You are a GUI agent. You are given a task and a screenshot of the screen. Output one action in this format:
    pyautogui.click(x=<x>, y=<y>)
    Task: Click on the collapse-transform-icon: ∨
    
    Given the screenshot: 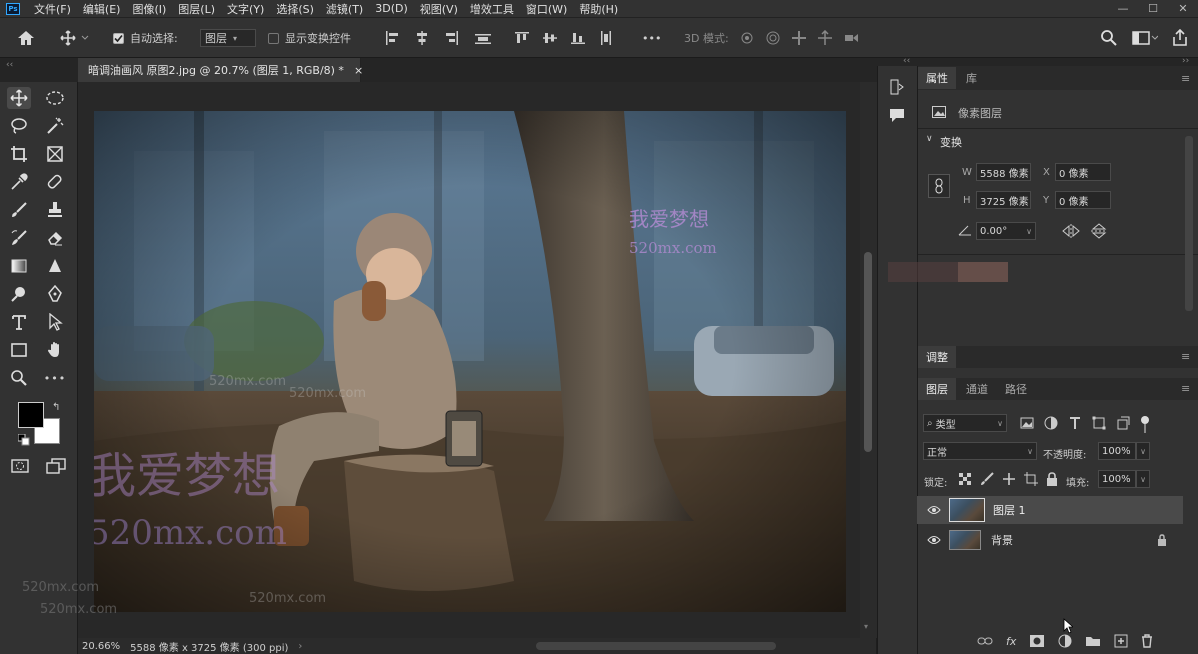 What is the action you would take?
    pyautogui.click(x=929, y=139)
    